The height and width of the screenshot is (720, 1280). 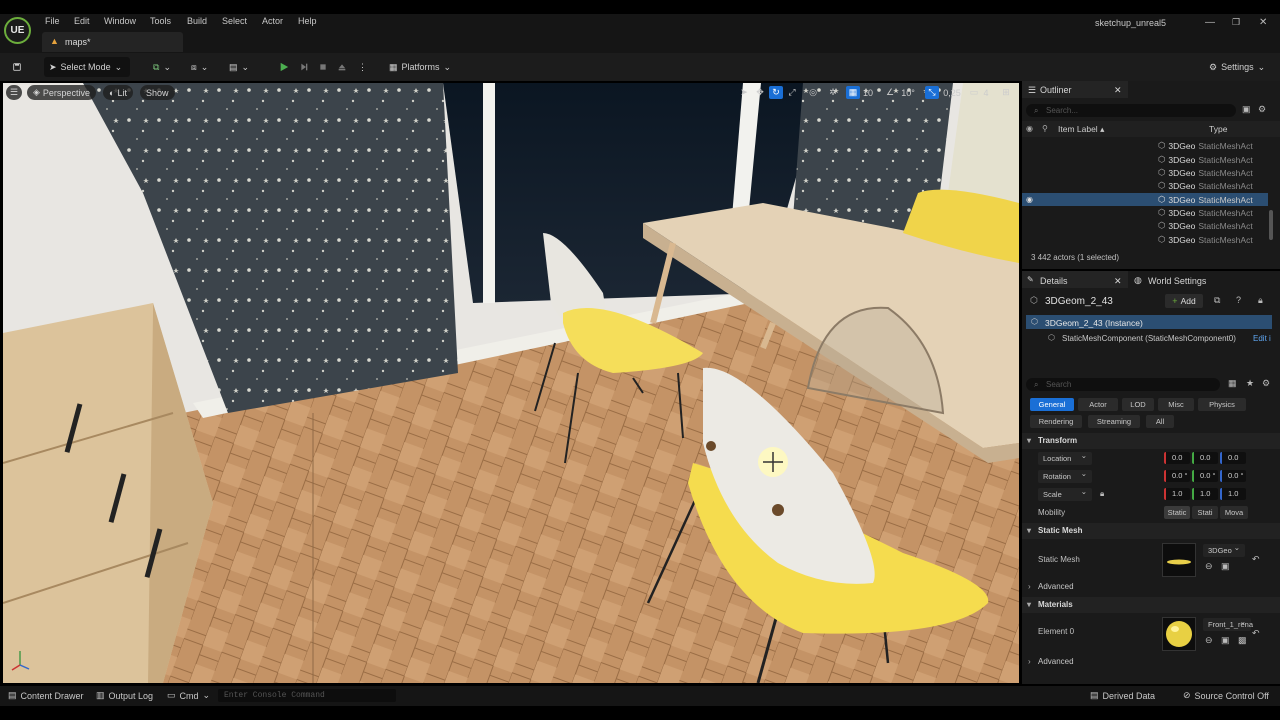 I want to click on surface-snap-icon: ✲, so click(x=833, y=92).